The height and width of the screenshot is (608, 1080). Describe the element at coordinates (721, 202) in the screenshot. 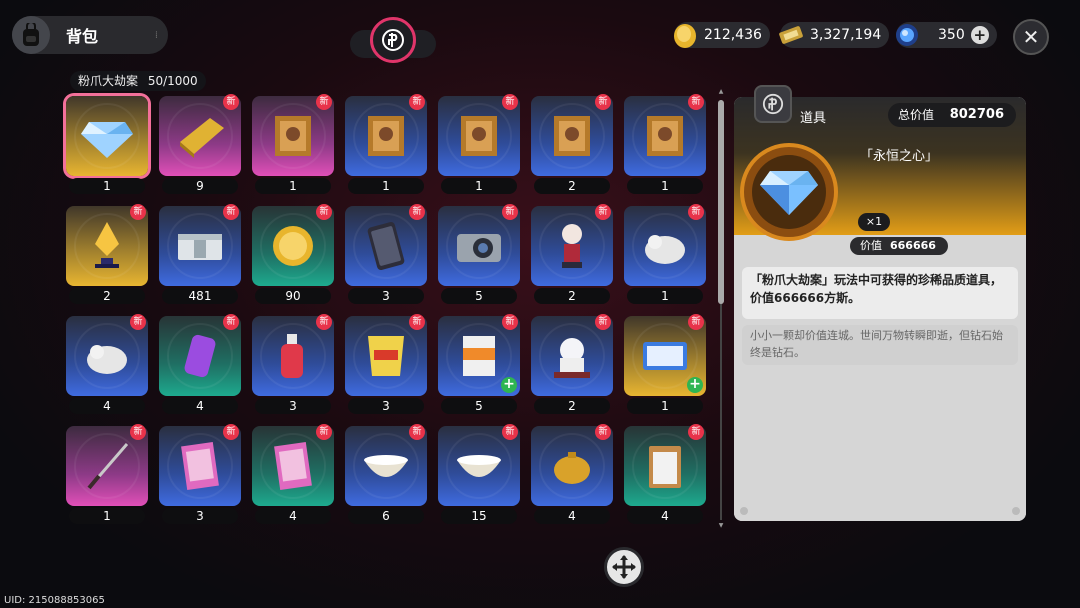

I see `scroll-thumb` at that location.